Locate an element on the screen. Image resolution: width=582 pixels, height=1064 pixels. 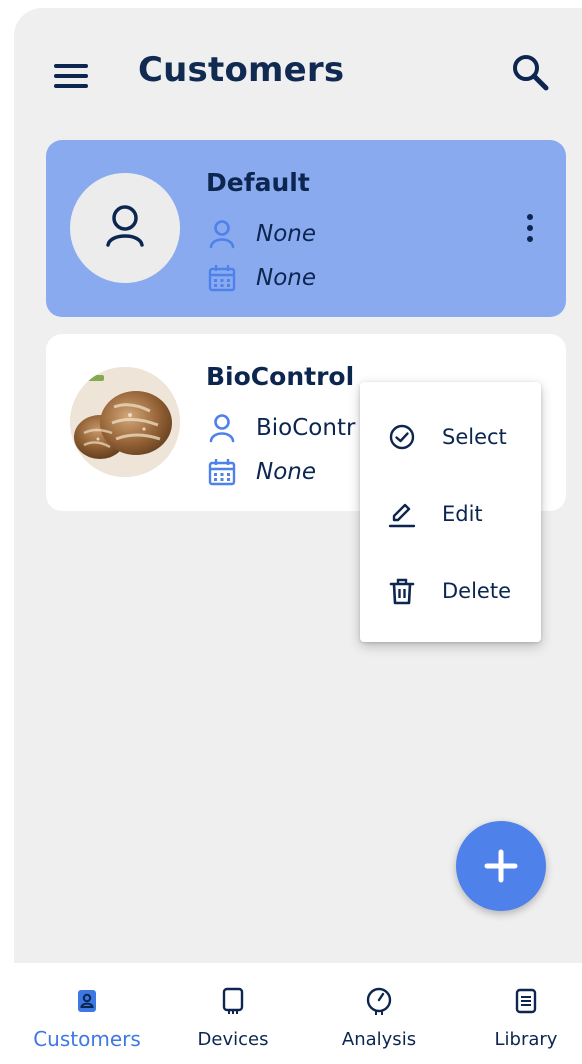
nav-item-library: Library is located at coordinates (526, 1022).